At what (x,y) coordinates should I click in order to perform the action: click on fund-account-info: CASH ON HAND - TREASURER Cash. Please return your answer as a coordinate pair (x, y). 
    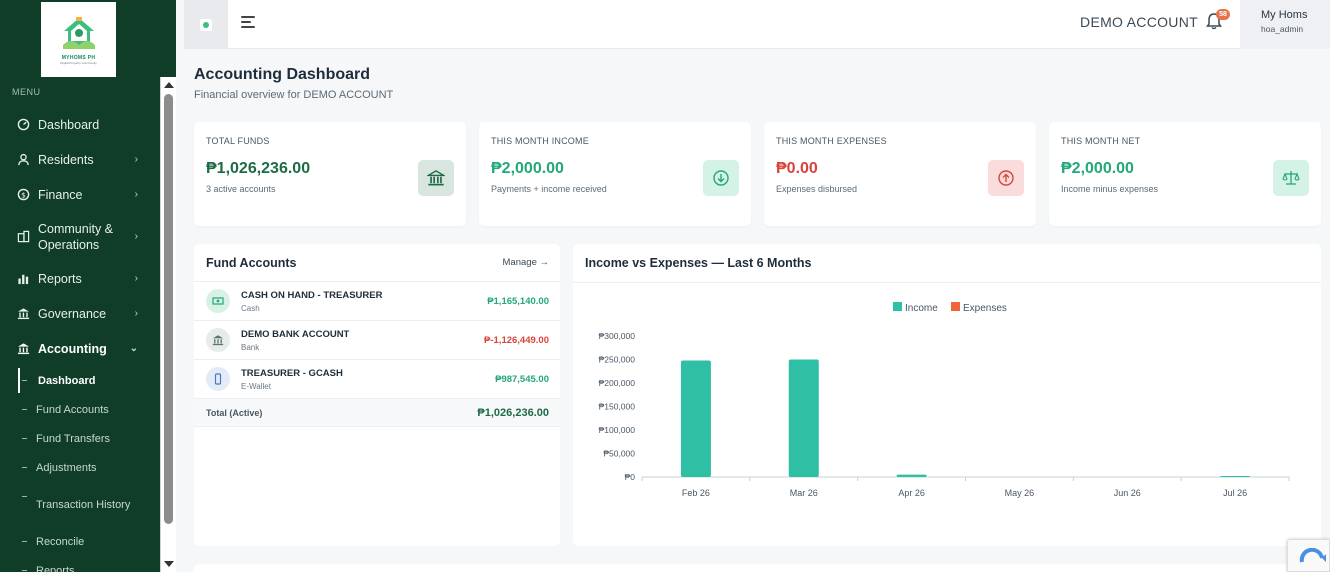
    Looking at the image, I should click on (364, 301).